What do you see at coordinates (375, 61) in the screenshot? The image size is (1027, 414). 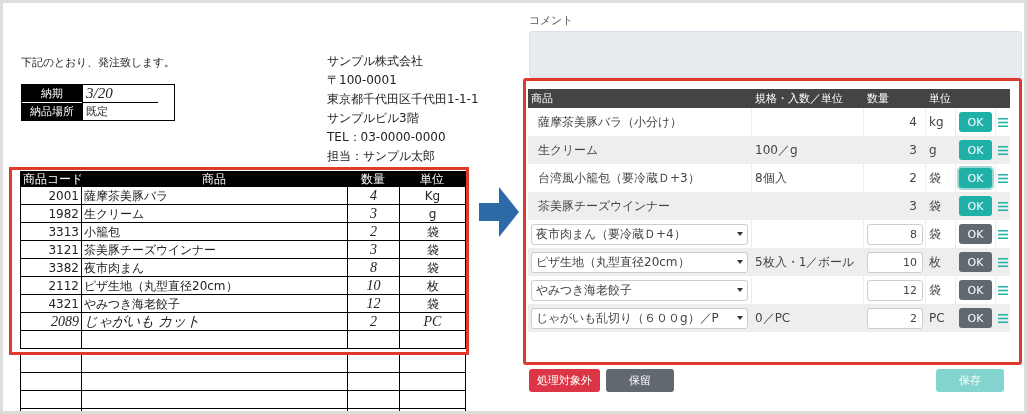 I see `sender-line: サンプル株式会社` at bounding box center [375, 61].